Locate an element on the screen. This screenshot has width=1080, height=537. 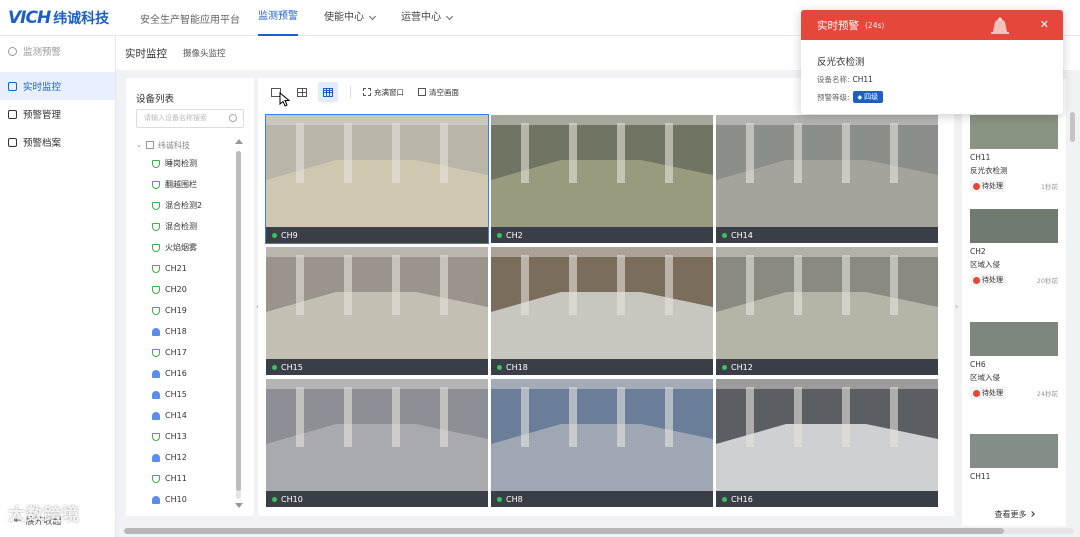
camera-tile: CH8 is located at coordinates (602, 443).